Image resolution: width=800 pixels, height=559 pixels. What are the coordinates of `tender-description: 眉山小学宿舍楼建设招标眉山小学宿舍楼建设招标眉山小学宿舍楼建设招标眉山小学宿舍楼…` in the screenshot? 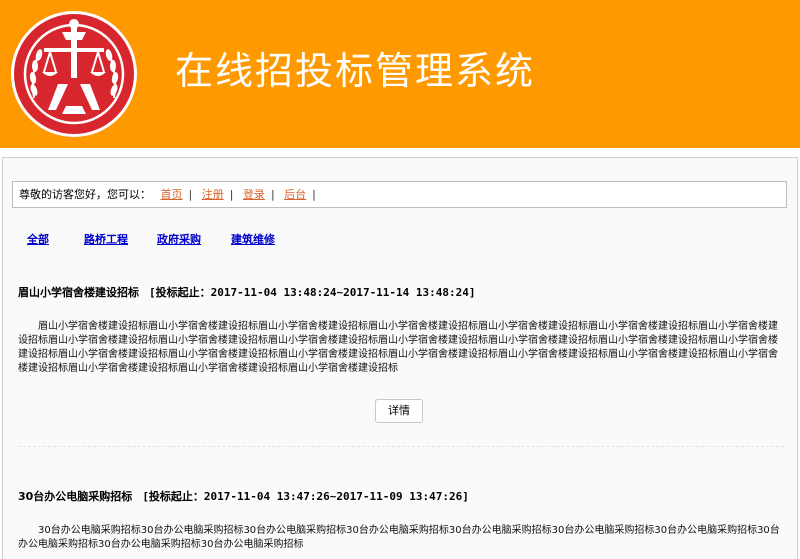 It's located at (398, 347).